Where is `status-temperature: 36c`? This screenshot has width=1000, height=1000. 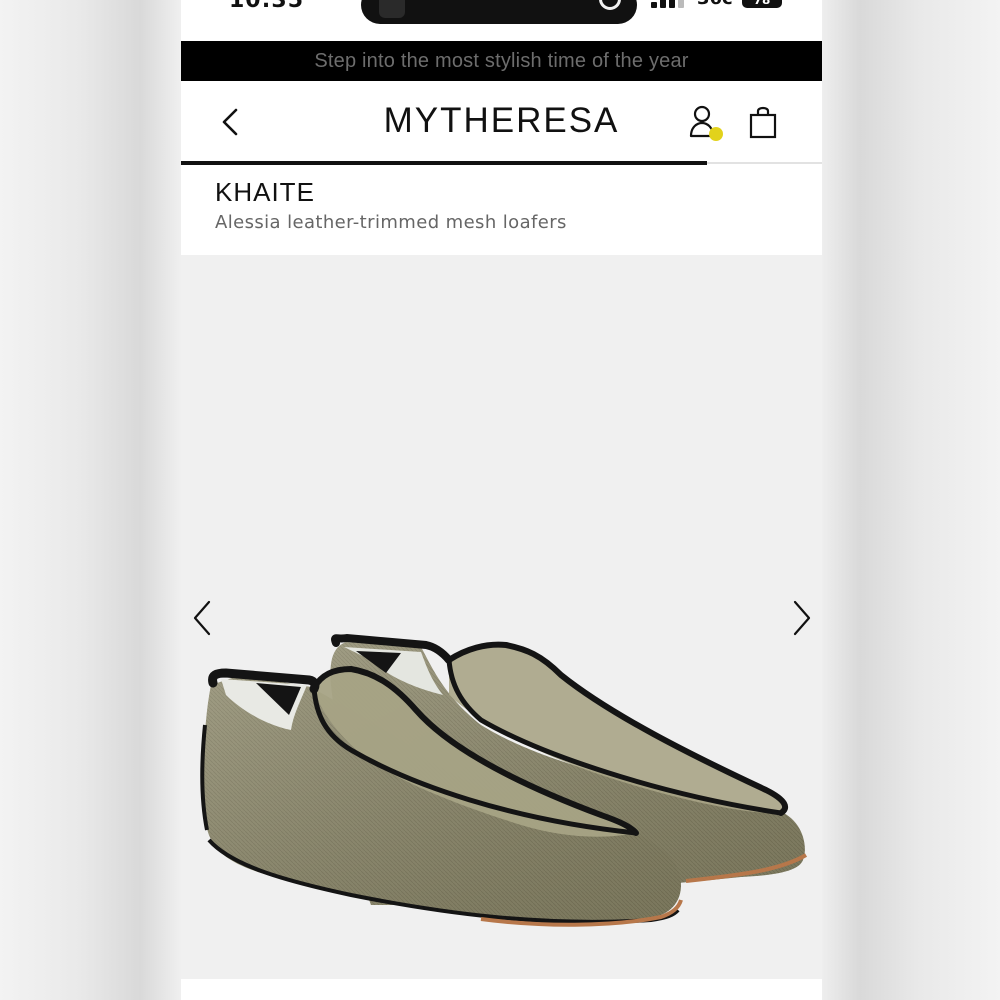 status-temperature: 36c is located at coordinates (715, 4).